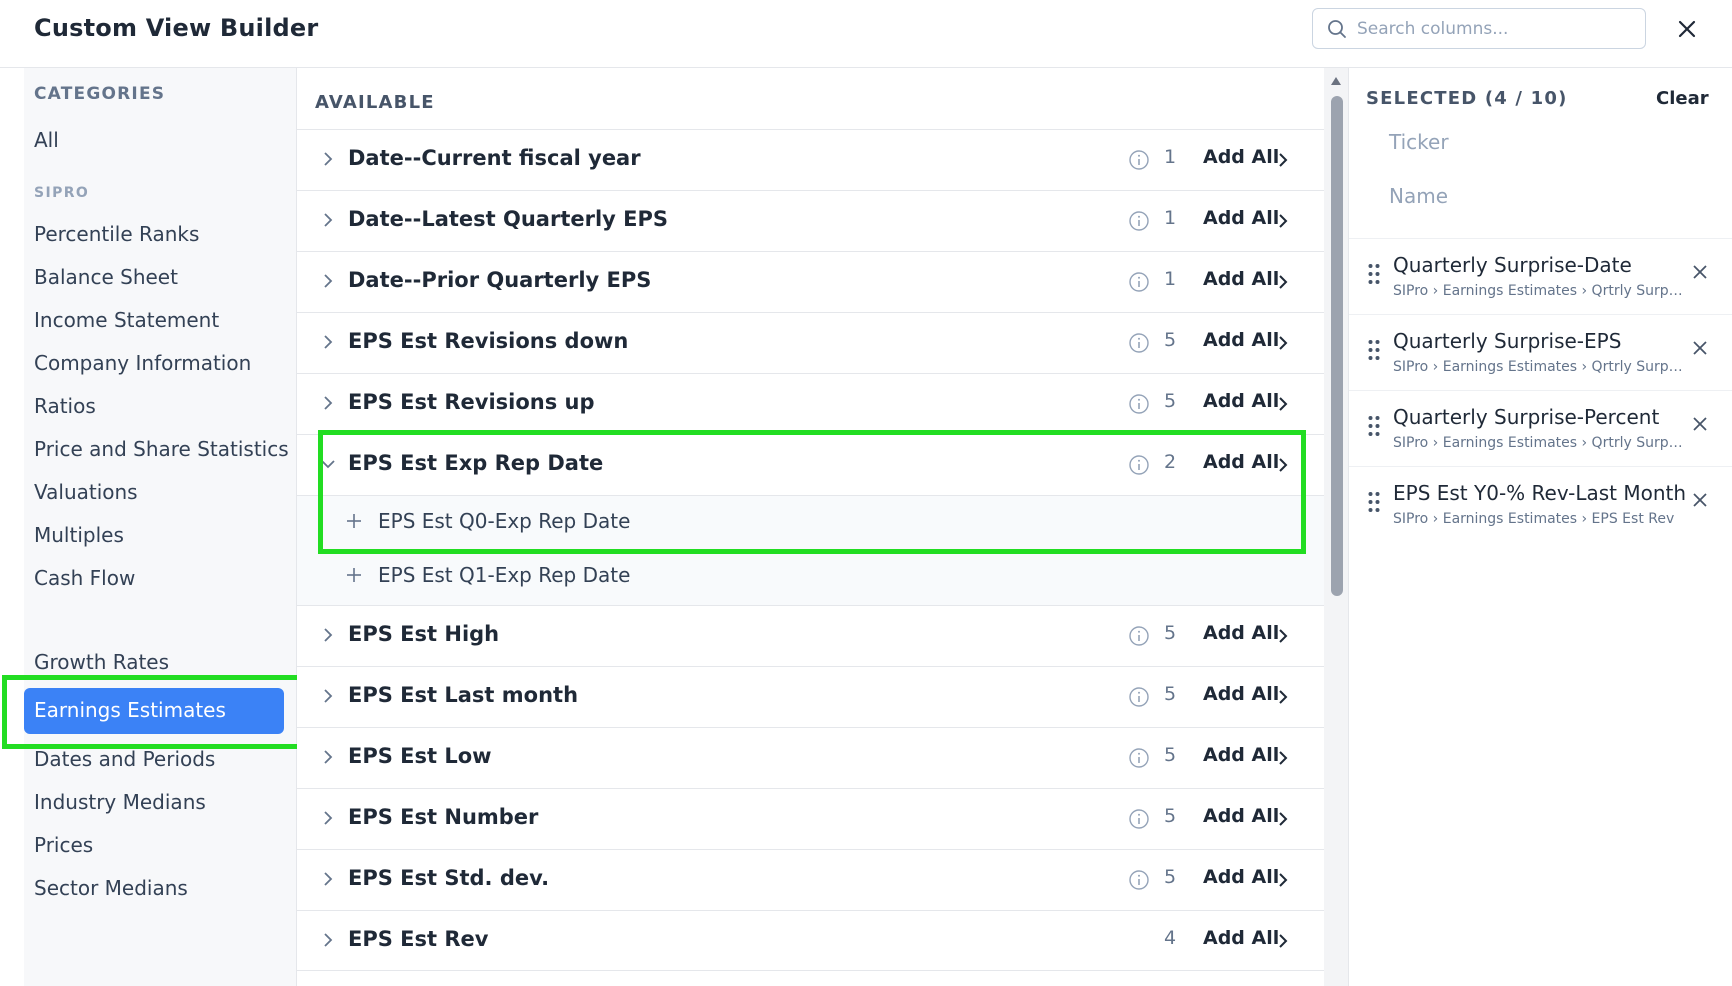 This screenshot has height=986, width=1732. What do you see at coordinates (111, 888) in the screenshot?
I see `category-sector-medians: Sector Medians` at bounding box center [111, 888].